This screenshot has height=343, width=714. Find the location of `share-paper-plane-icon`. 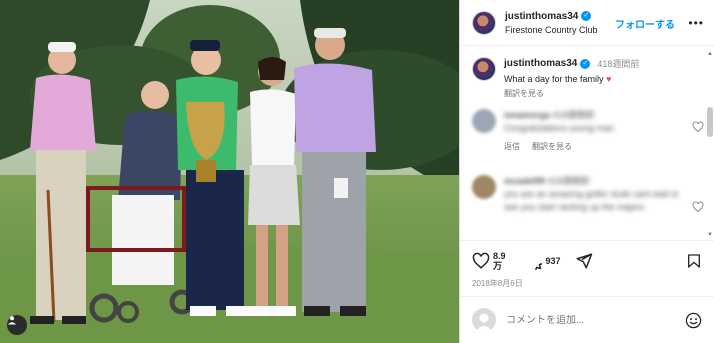

share-paper-plane-icon is located at coordinates (584, 261).